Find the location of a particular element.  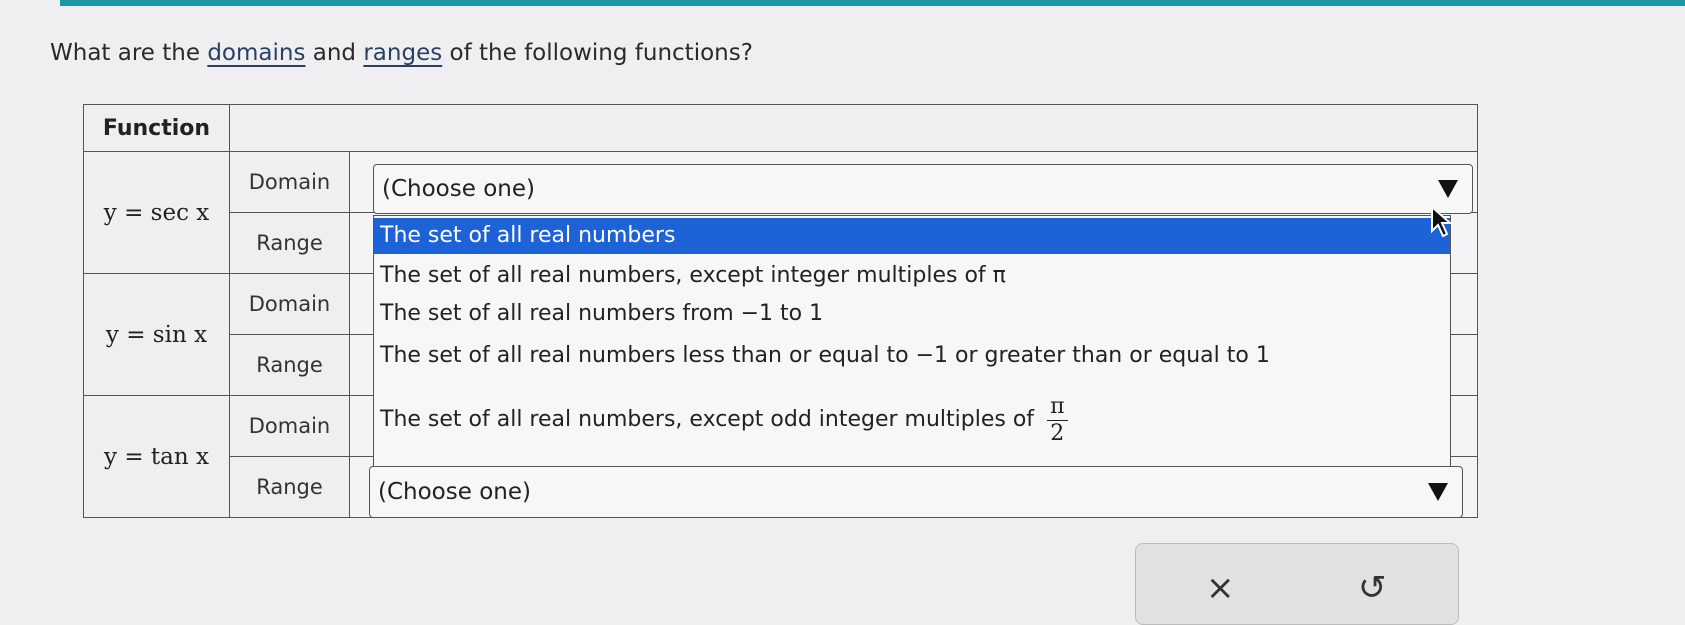

domains-link: domains is located at coordinates (256, 53).